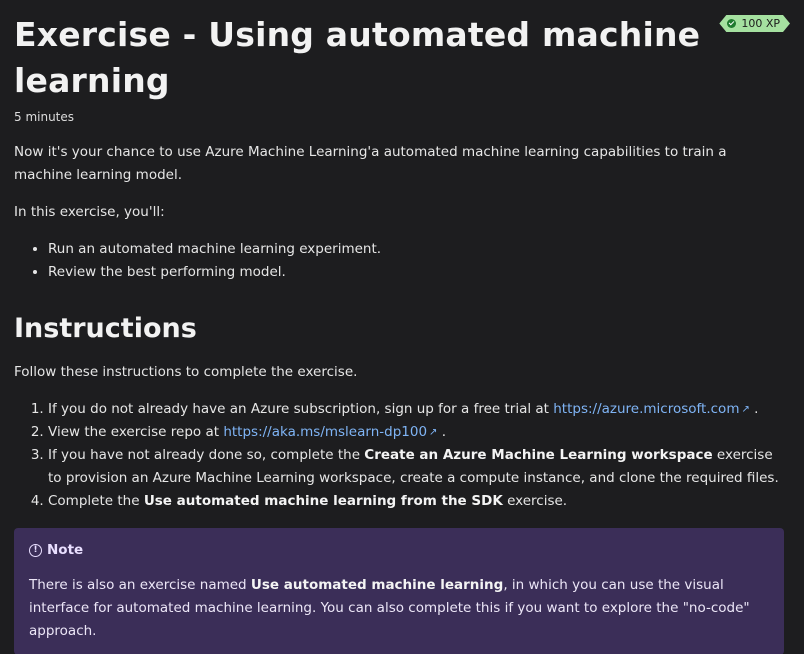  What do you see at coordinates (96, 501) in the screenshot?
I see `step-text: Complete the` at bounding box center [96, 501].